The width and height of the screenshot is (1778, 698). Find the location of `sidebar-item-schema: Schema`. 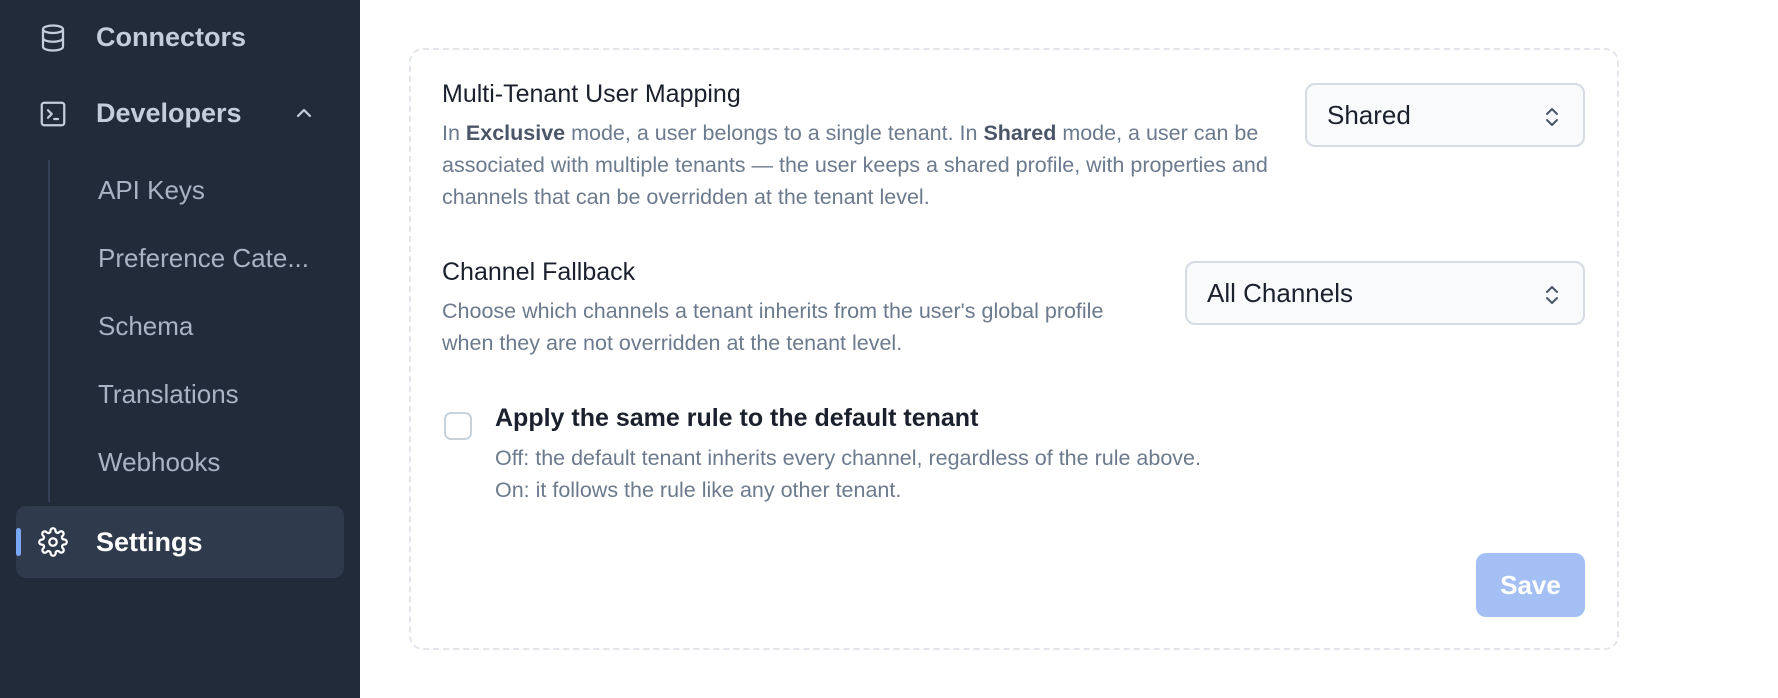

sidebar-item-schema: Schema is located at coordinates (223, 326).